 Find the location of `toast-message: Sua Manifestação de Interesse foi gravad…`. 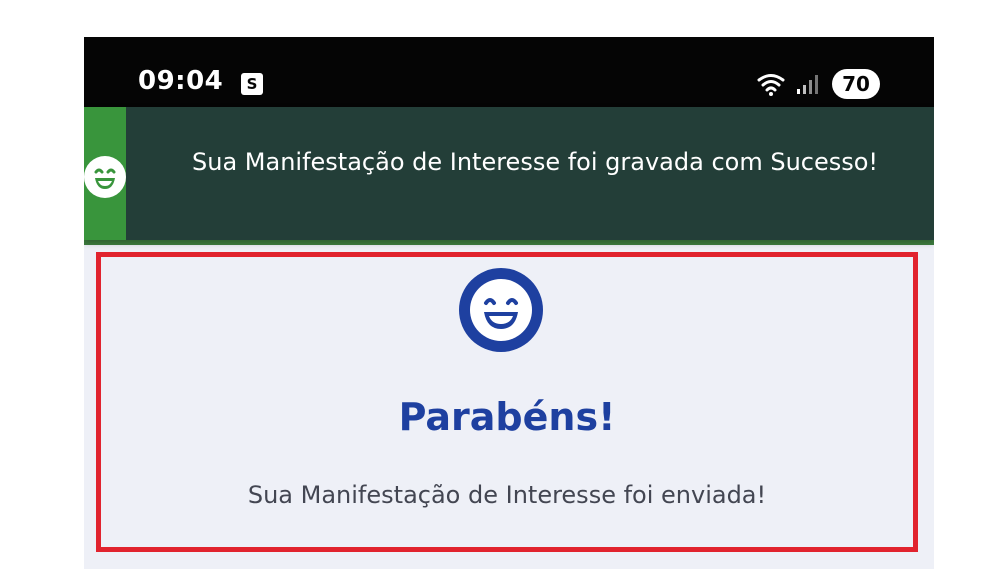

toast-message: Sua Manifestação de Interesse foi gravad… is located at coordinates (535, 162).